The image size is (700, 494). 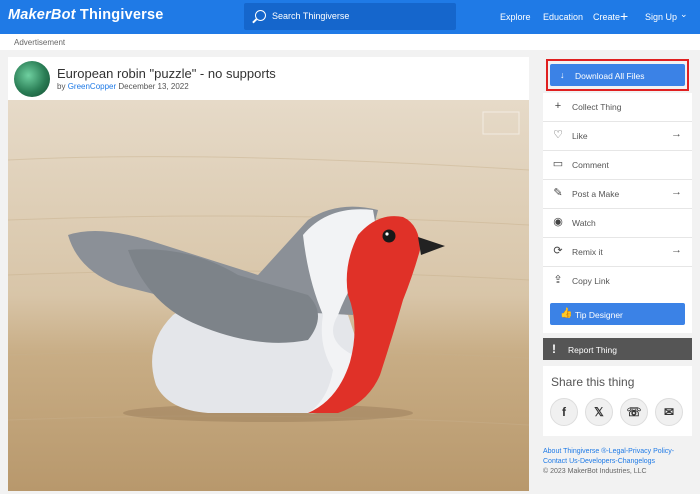 I want to click on heart-icon: ♡, so click(x=558, y=135).